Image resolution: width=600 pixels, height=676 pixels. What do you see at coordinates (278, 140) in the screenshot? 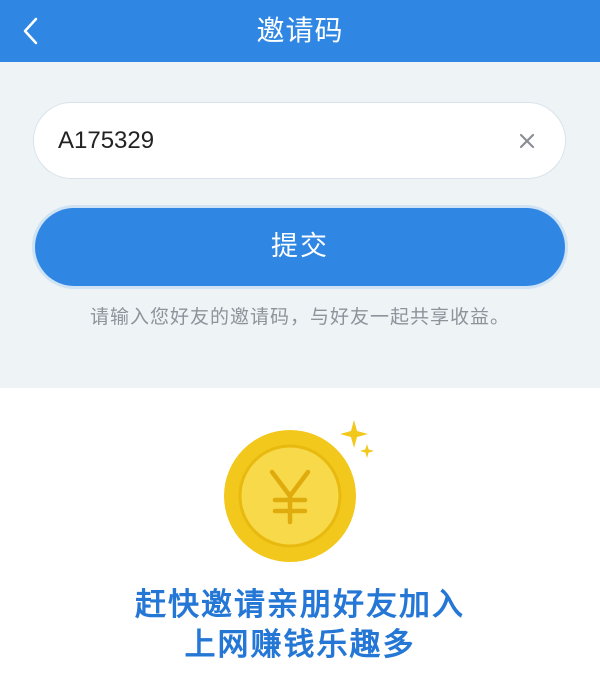
I see `invite-code-input` at bounding box center [278, 140].